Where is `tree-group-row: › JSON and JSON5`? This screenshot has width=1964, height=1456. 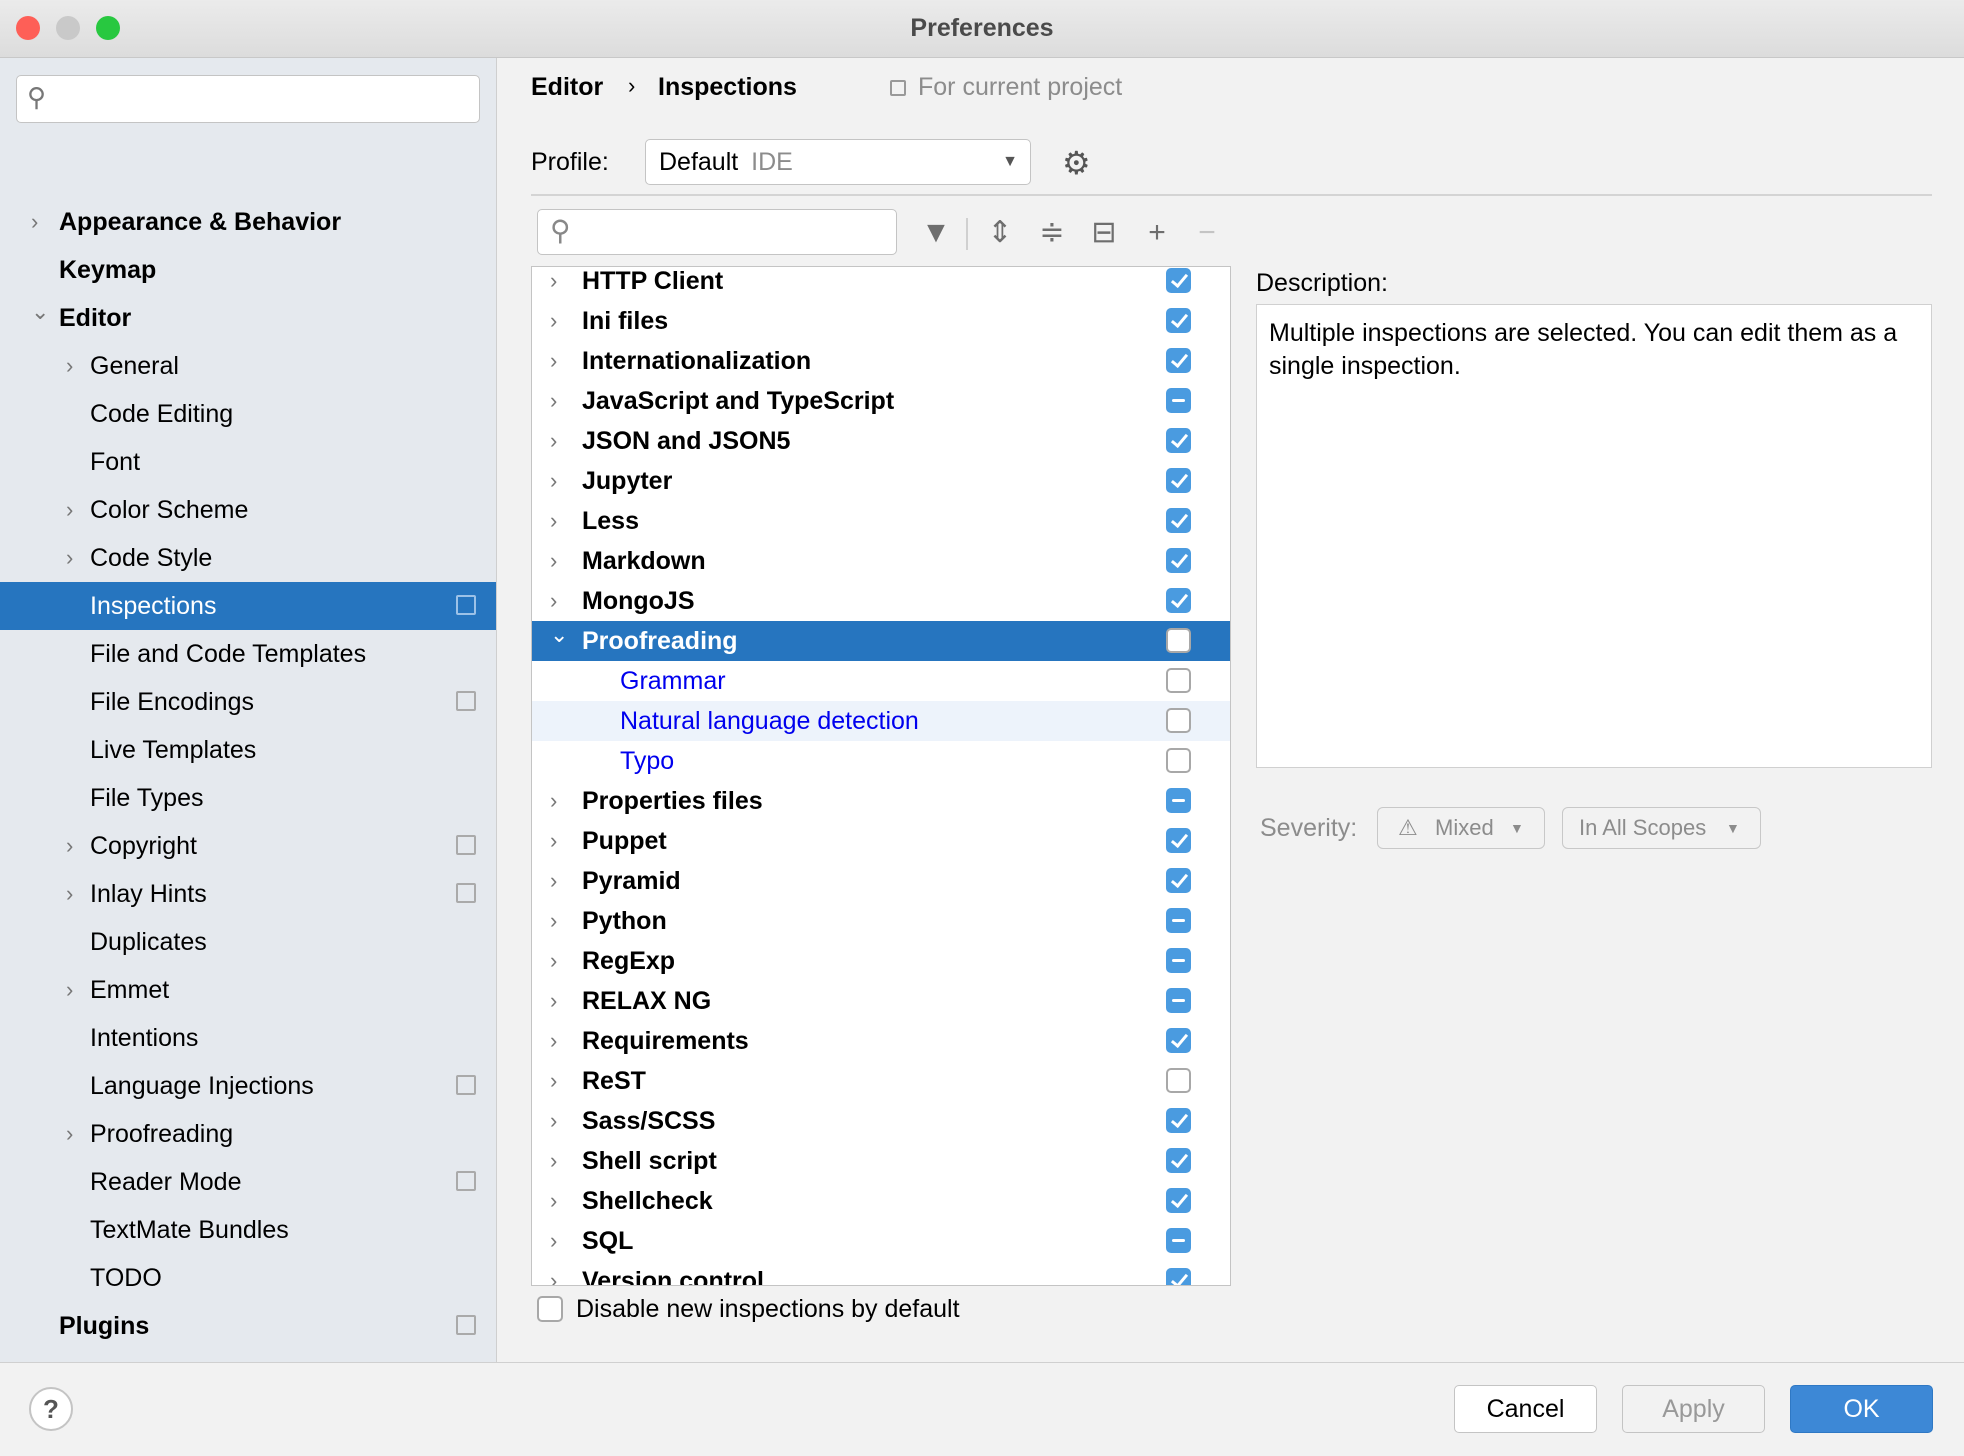 tree-group-row: › JSON and JSON5 is located at coordinates (881, 441).